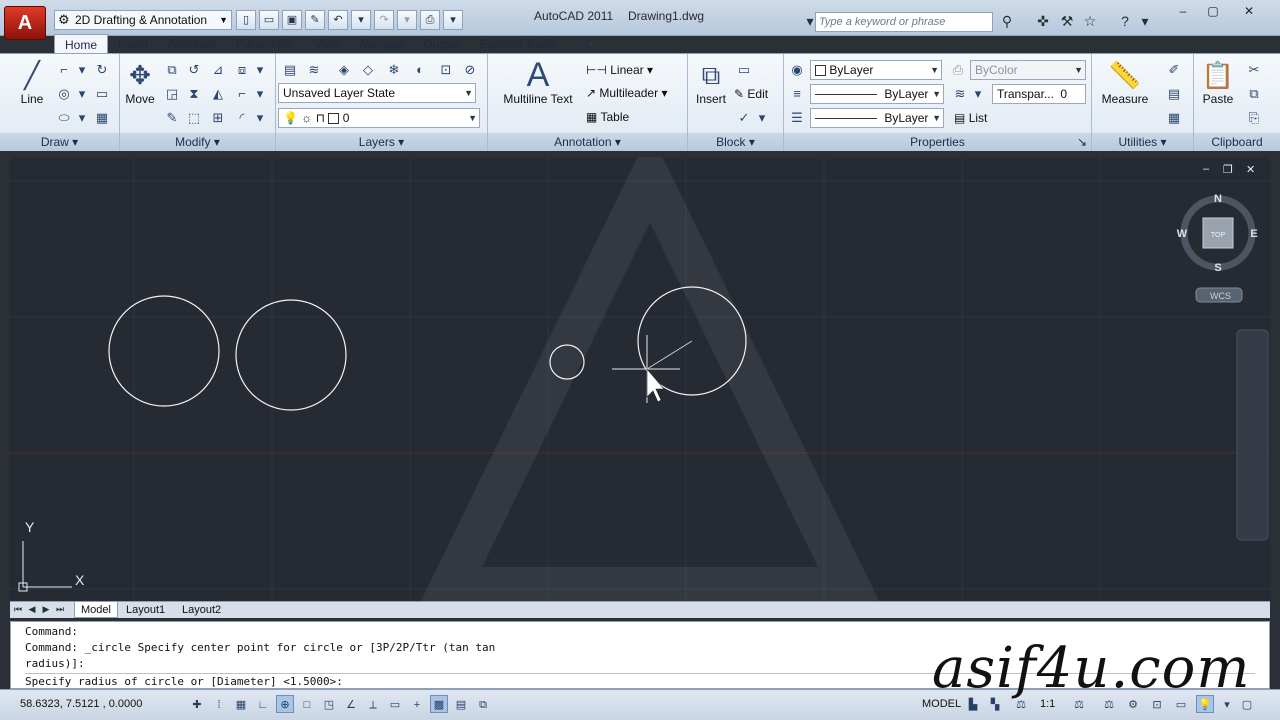  What do you see at coordinates (218, 70) in the screenshot?
I see `trim-icon: ⊿` at bounding box center [218, 70].